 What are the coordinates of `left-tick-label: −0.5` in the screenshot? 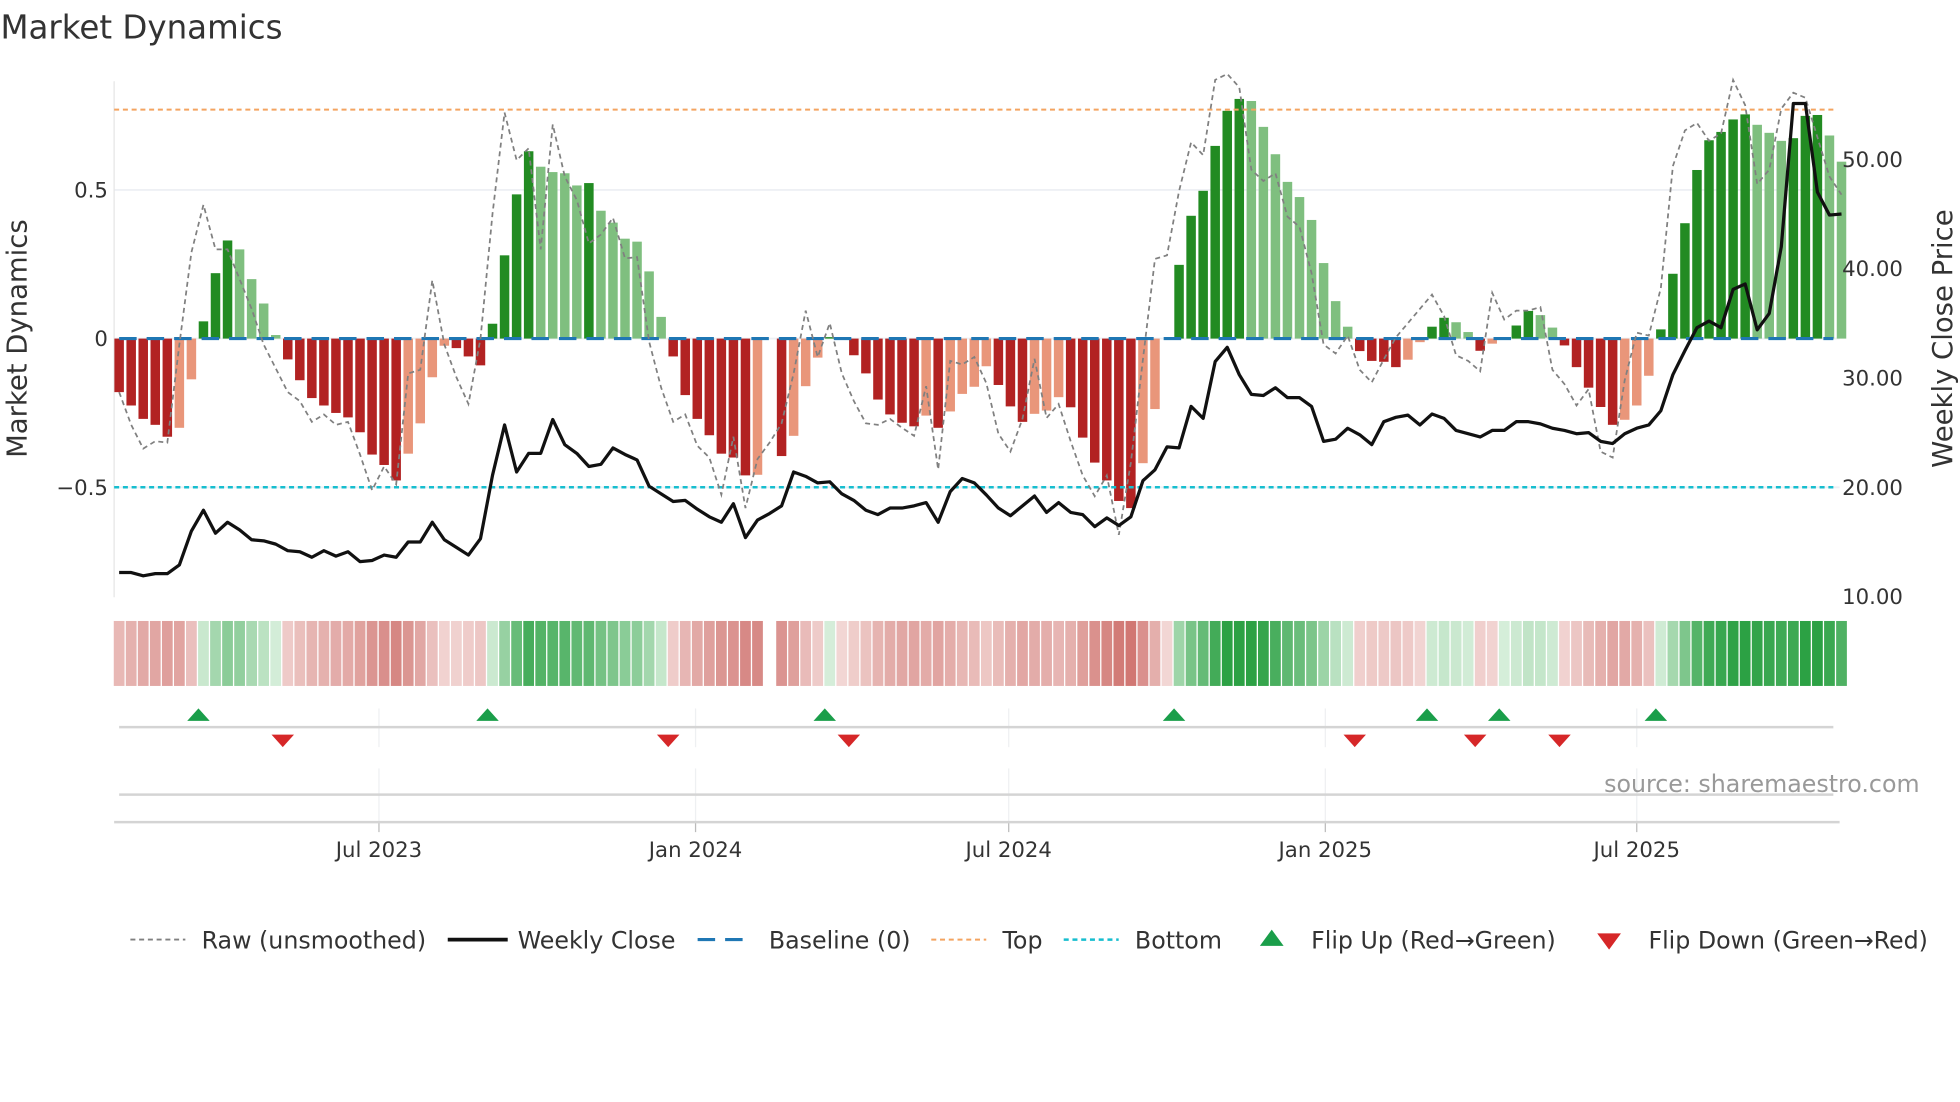 It's located at (82, 488).